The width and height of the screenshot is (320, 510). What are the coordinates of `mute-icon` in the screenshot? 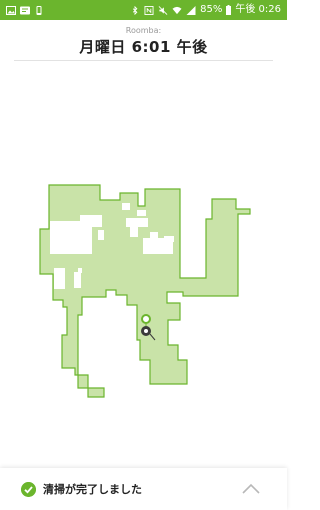 It's located at (163, 10).